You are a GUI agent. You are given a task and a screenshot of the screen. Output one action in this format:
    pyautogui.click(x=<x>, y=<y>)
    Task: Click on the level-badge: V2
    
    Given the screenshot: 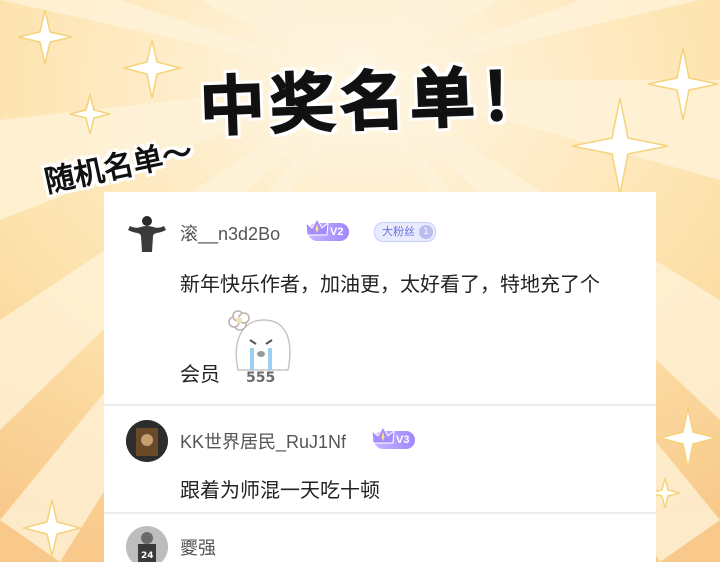 What is the action you would take?
    pyautogui.click(x=327, y=229)
    